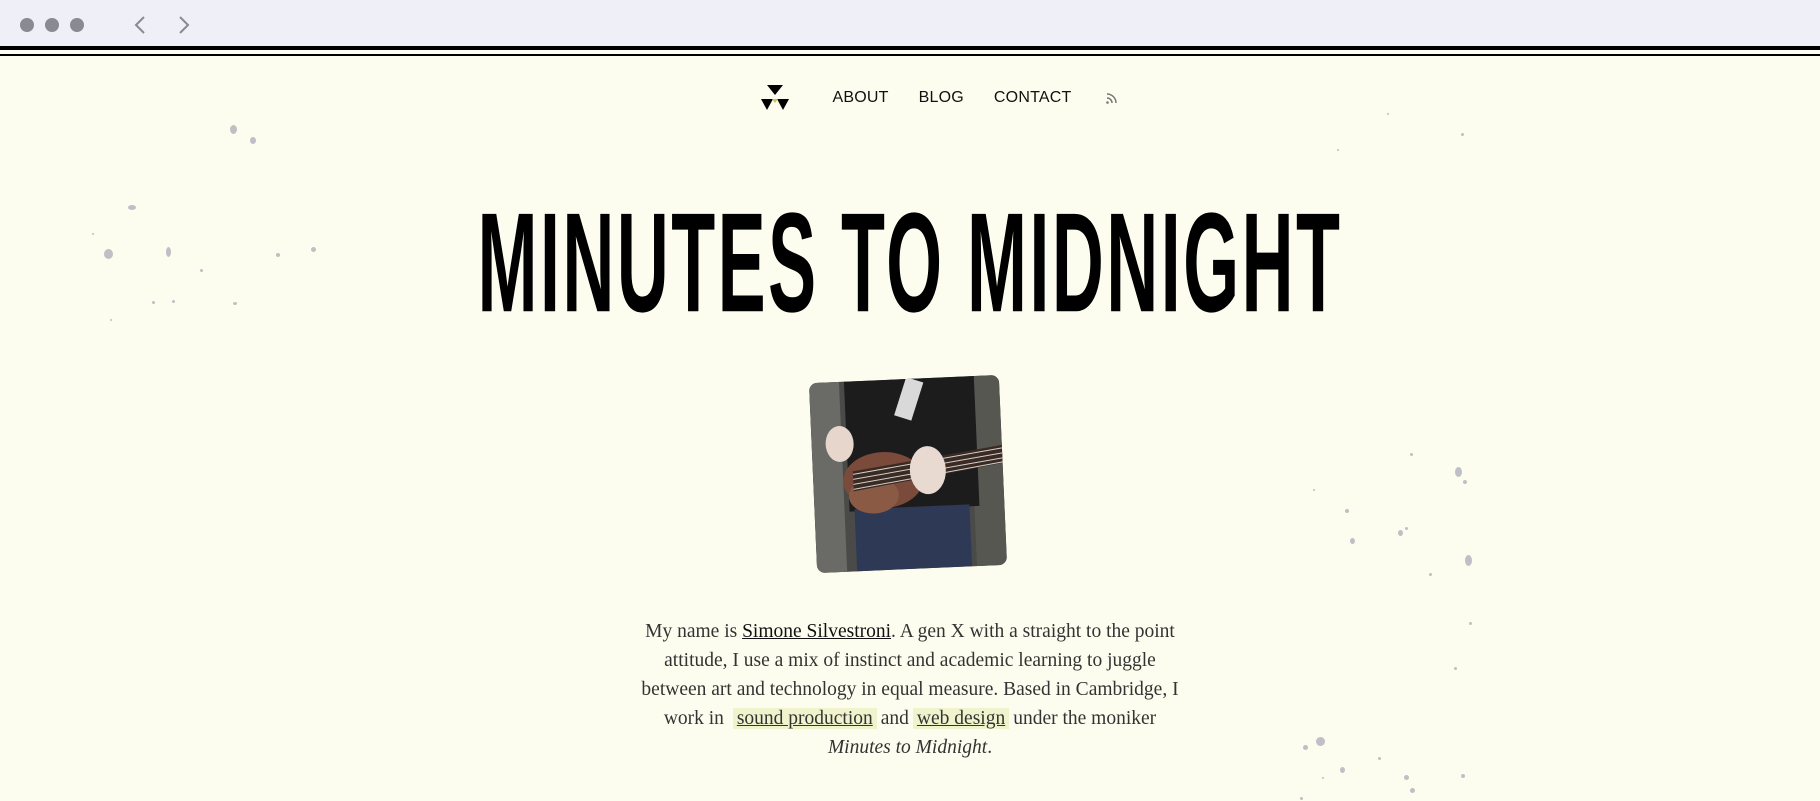 This screenshot has height=801, width=1820. I want to click on window-close-dot, so click(27, 25).